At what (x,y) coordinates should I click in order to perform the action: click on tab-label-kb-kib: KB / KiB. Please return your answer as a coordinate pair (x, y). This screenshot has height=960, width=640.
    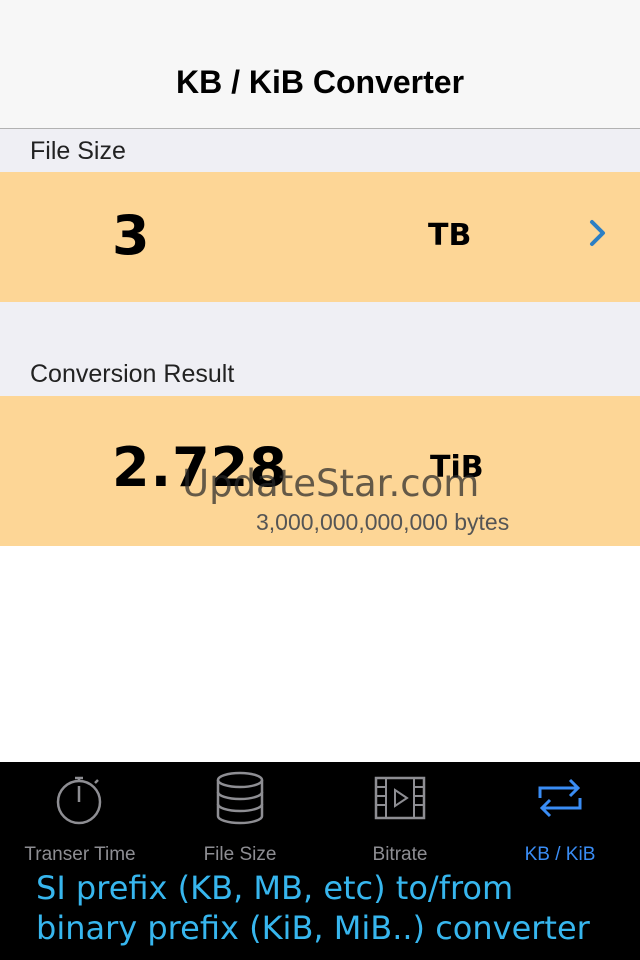
    Looking at the image, I should click on (560, 854).